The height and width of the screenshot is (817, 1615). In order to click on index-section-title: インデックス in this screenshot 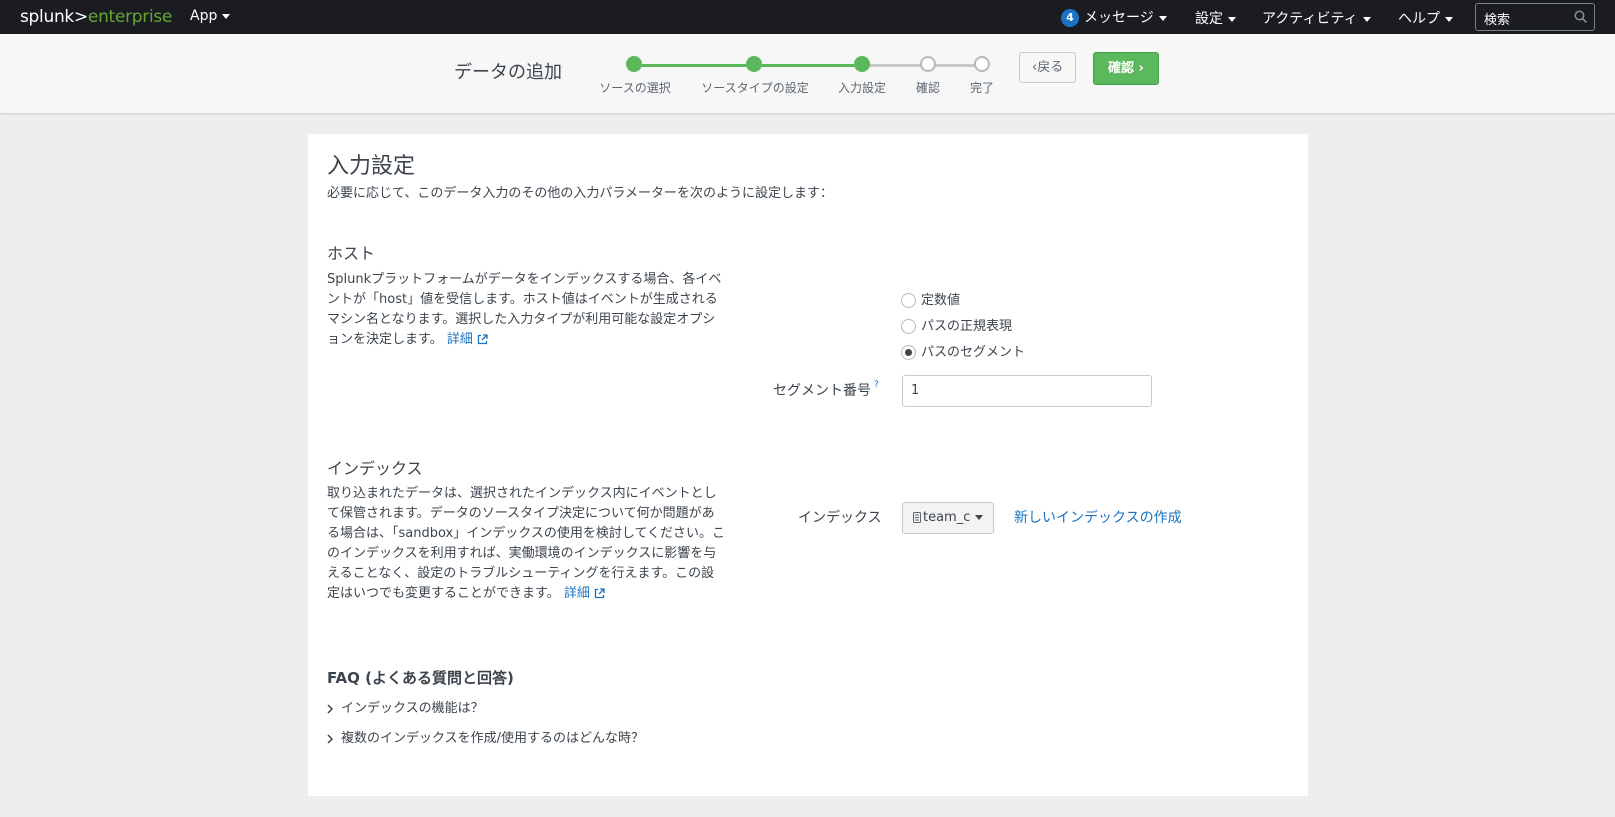, I will do `click(375, 468)`.